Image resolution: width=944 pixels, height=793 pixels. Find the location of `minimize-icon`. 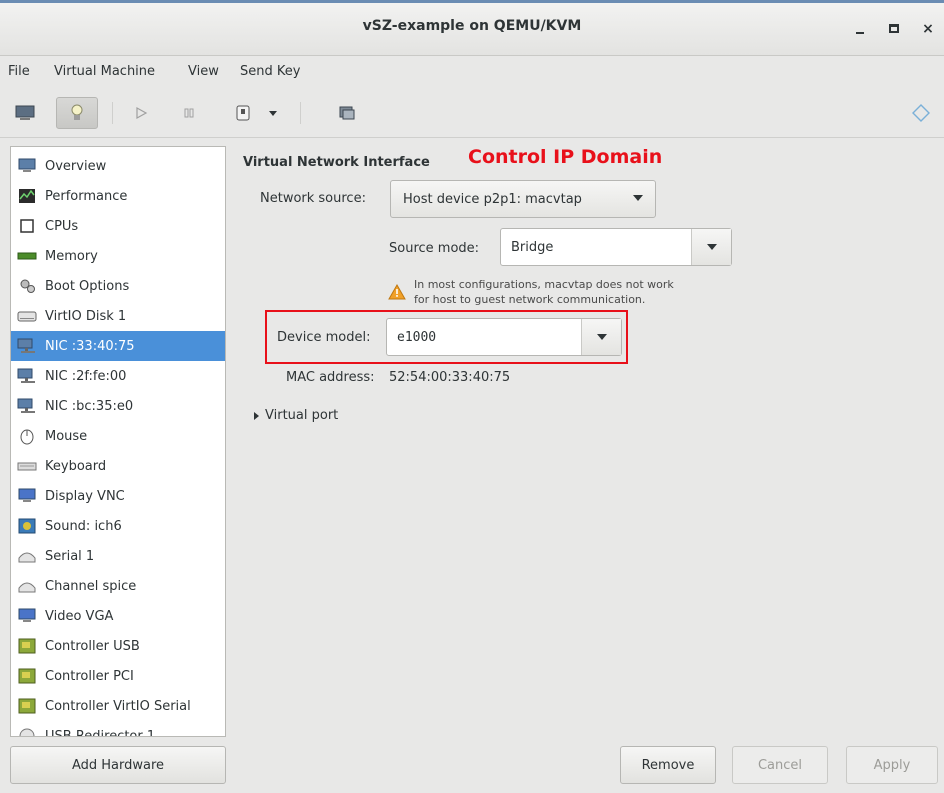

minimize-icon is located at coordinates (860, 33).